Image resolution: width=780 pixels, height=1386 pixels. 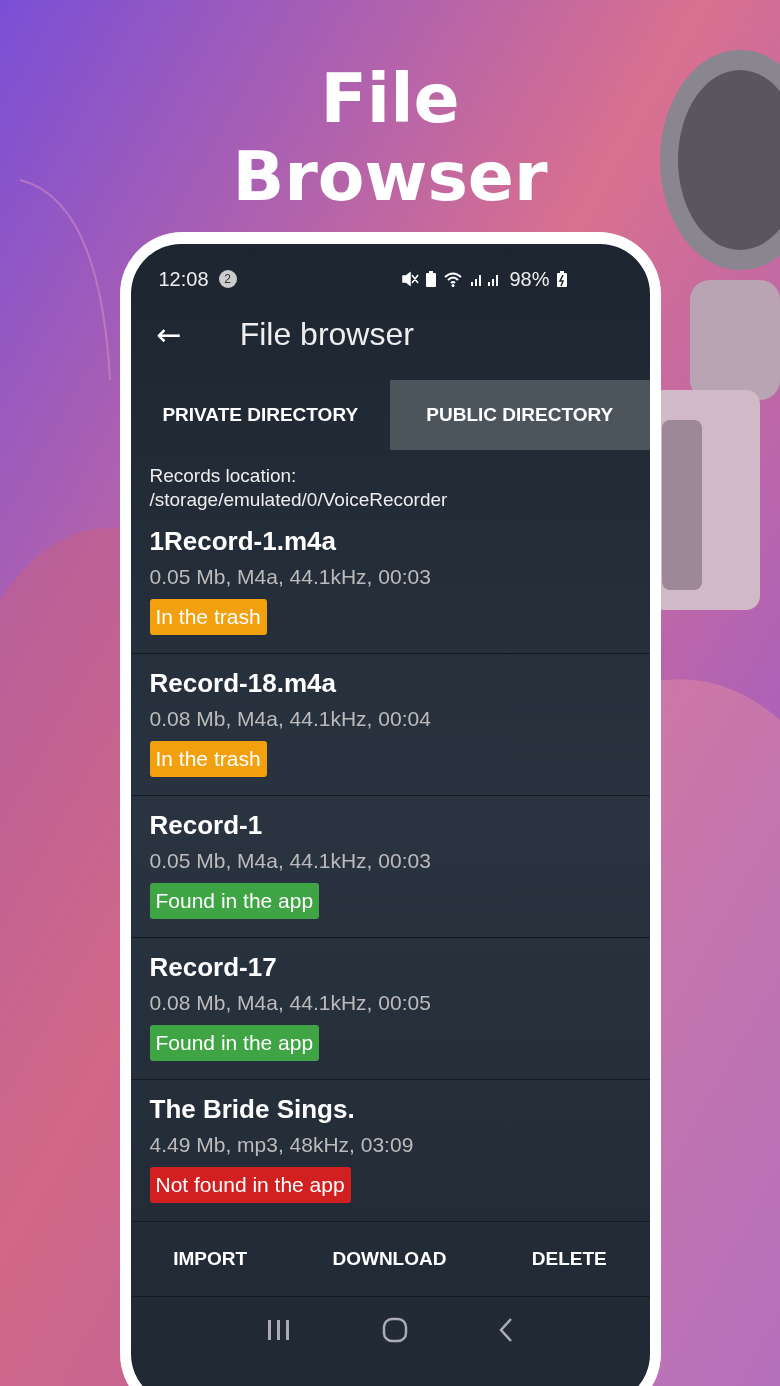 I want to click on action-button: DELETE, so click(x=569, y=1259).